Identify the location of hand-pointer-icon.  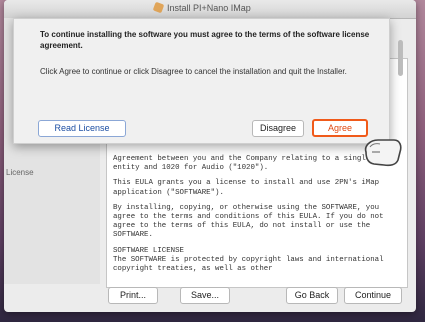
(383, 153).